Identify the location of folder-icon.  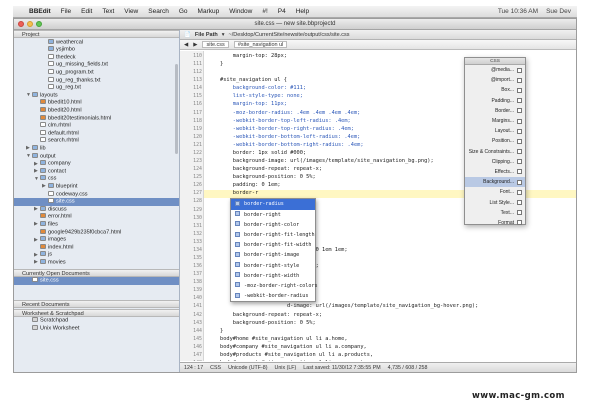
(35, 94).